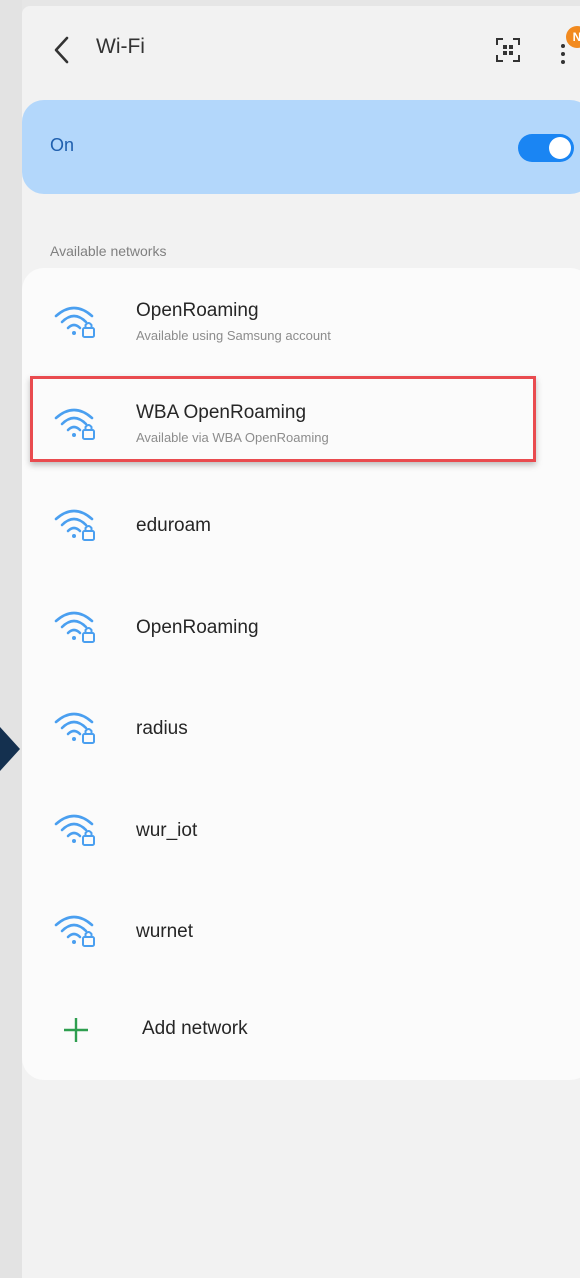 The height and width of the screenshot is (1278, 580). Describe the element at coordinates (563, 56) in the screenshot. I see `more-options-icon` at that location.